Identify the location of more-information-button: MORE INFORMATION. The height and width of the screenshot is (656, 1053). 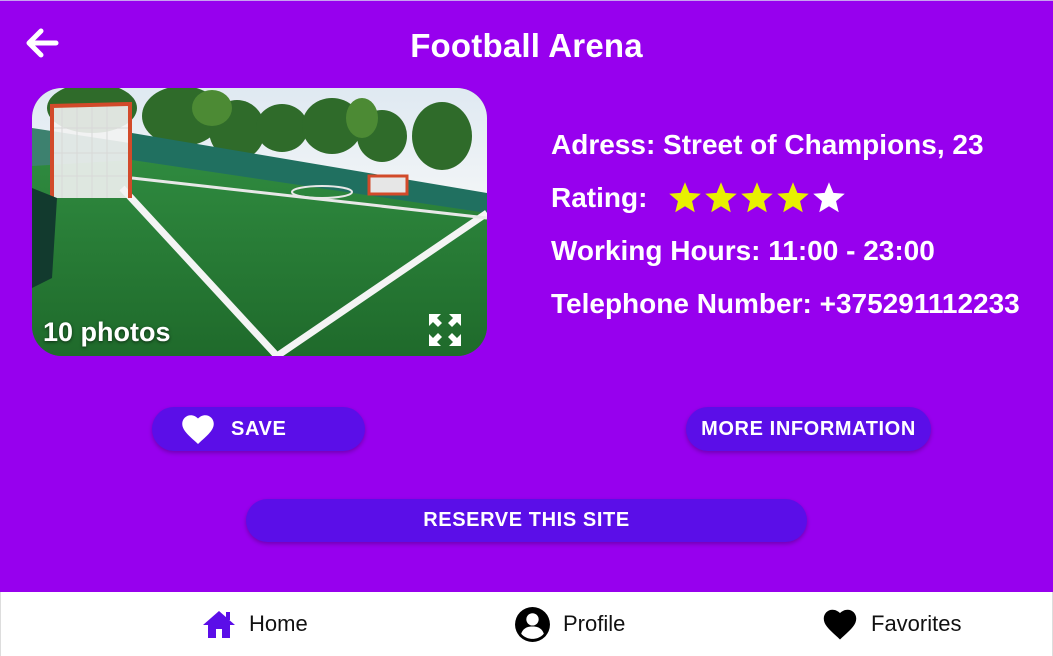
(808, 429).